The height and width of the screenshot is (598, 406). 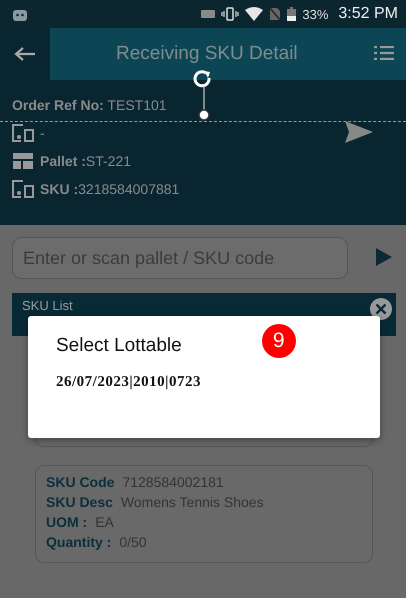 I want to click on order-ref: Order Ref No: TEST101, so click(x=89, y=105).